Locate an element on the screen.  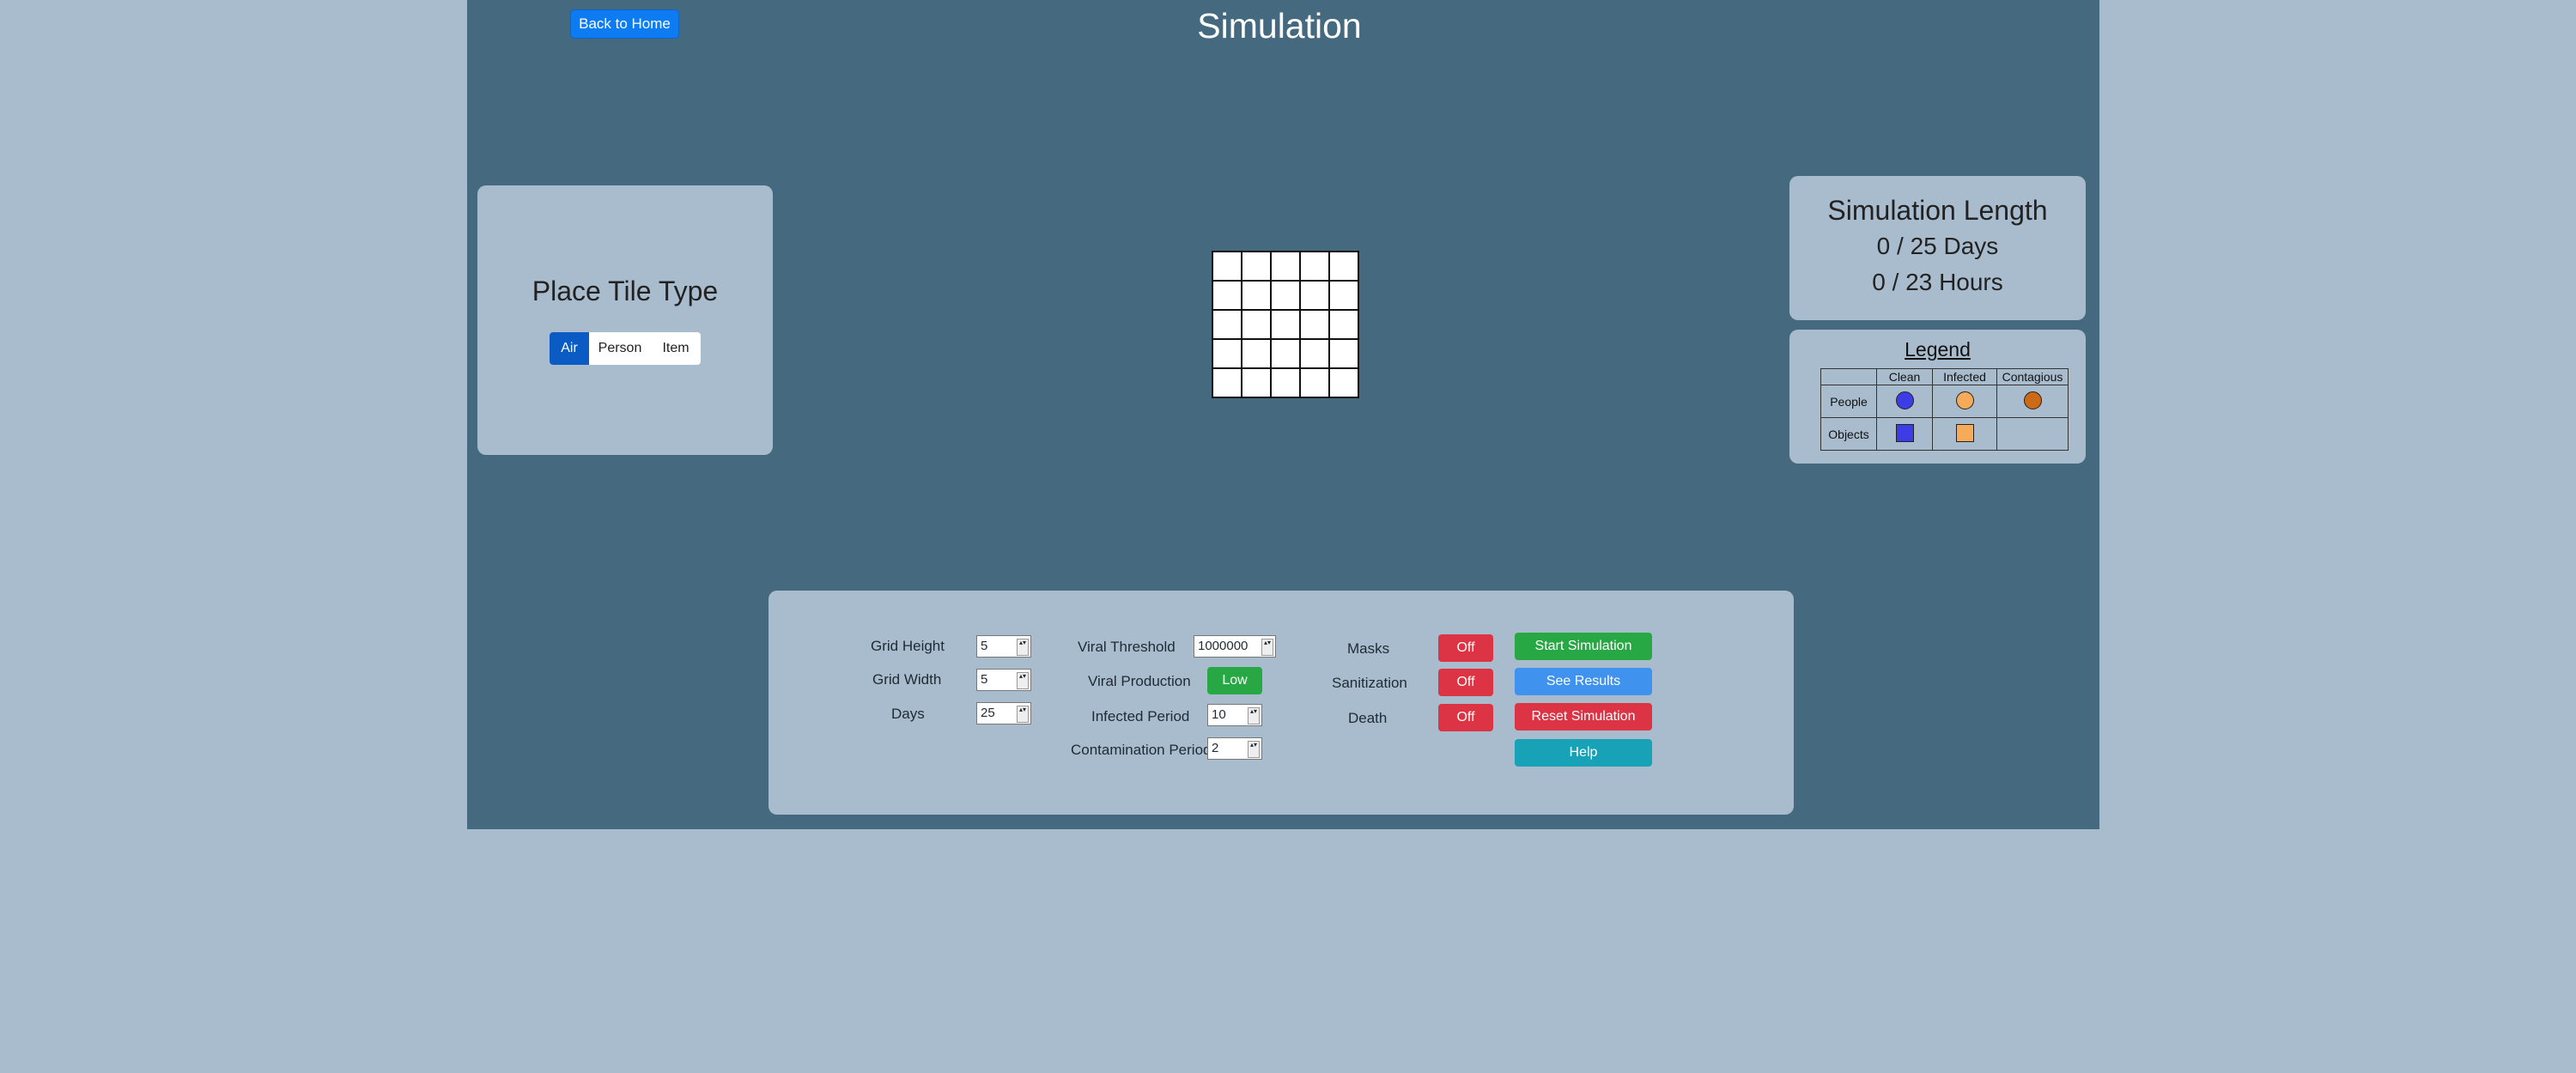
simulation-length-title: Simulation Length is located at coordinates (1938, 211).